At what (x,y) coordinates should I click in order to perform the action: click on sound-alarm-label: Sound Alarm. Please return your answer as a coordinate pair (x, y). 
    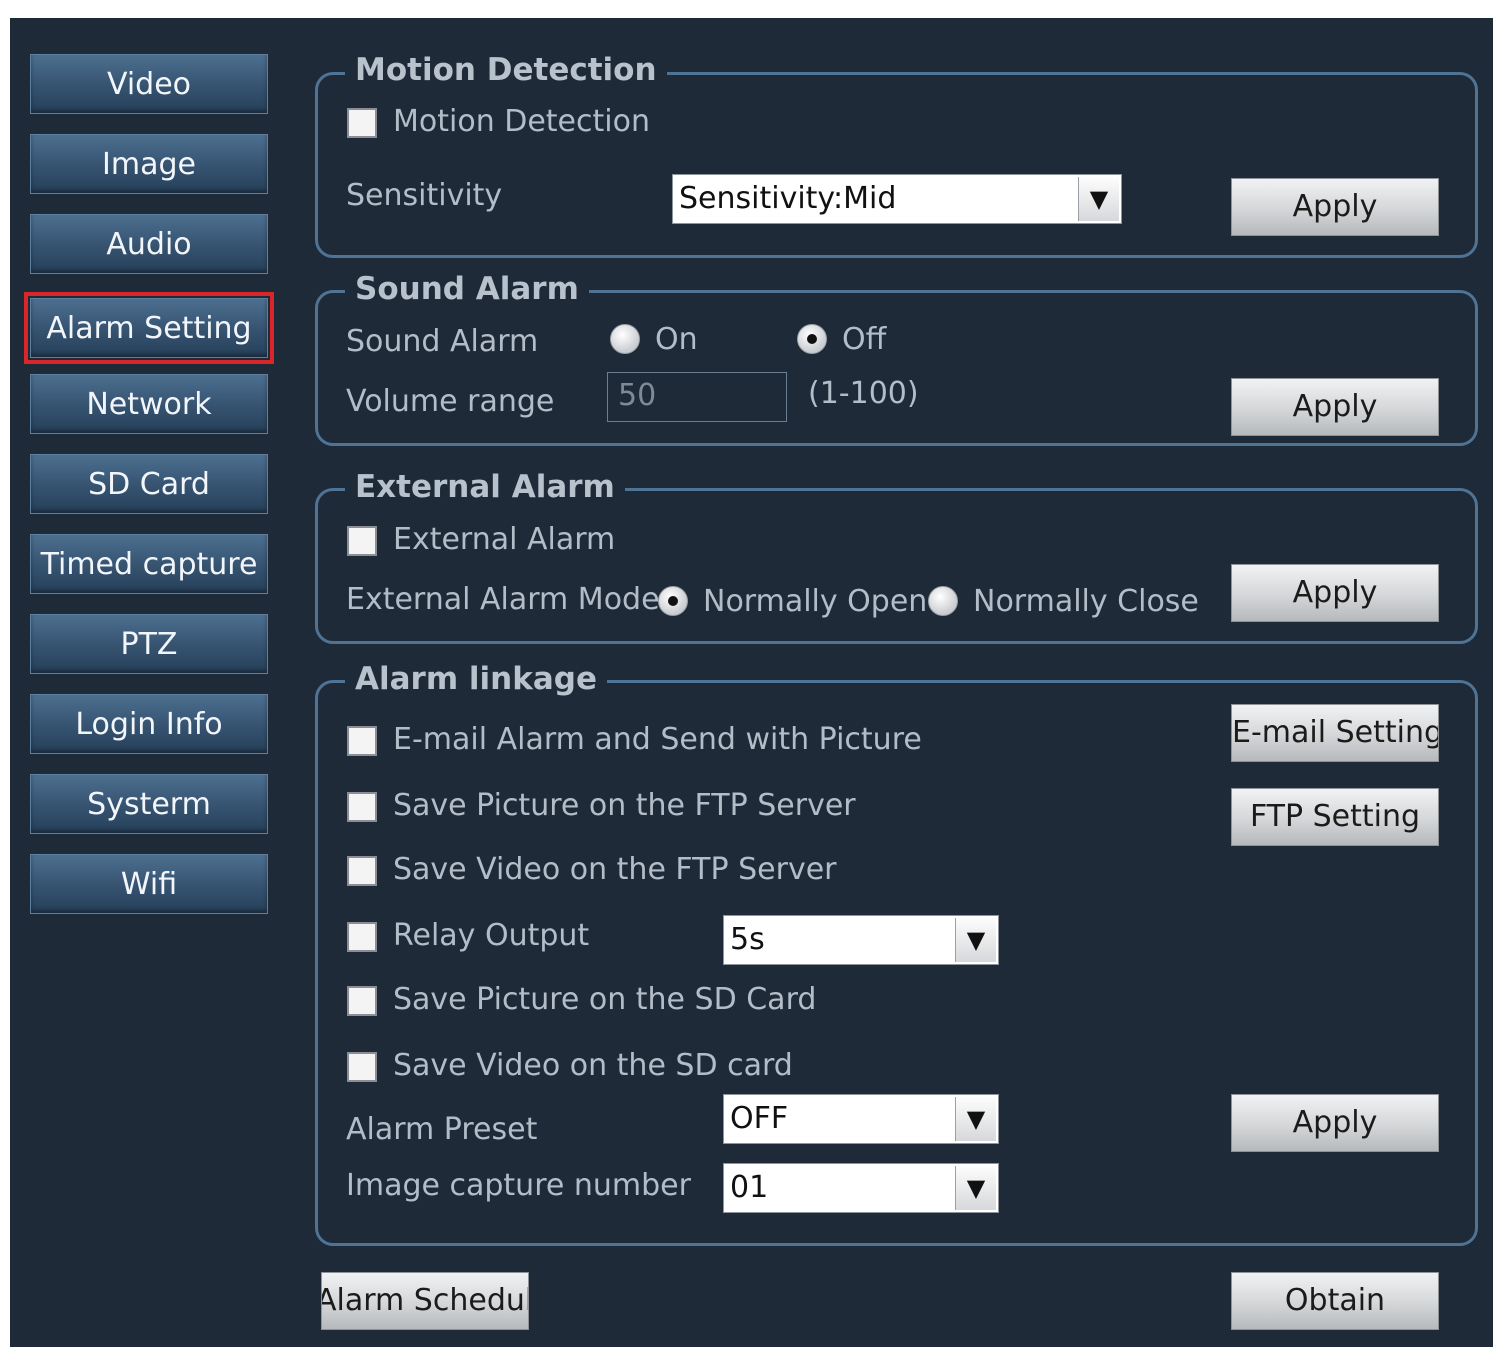
    Looking at the image, I should click on (442, 341).